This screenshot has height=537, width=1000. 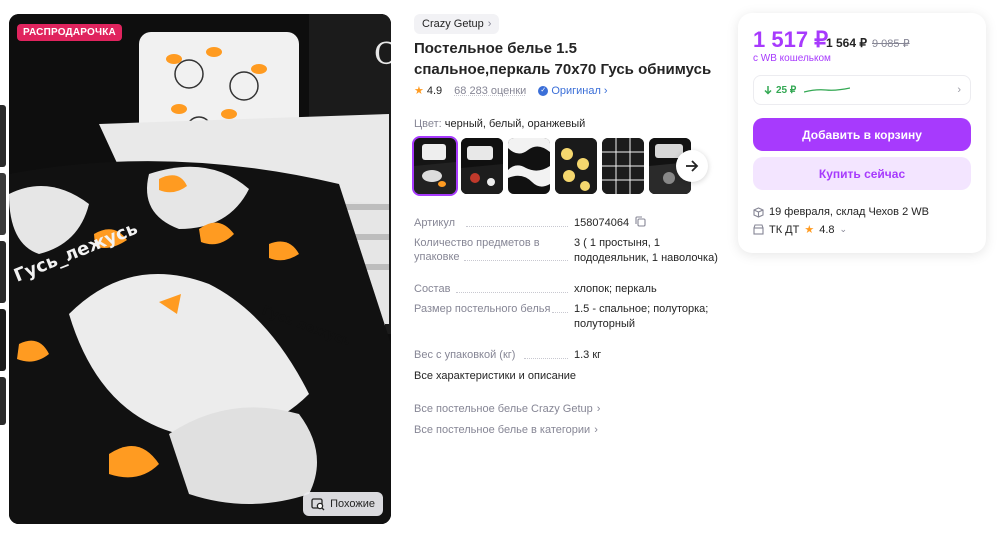 I want to click on spec-row: Вес с упаковкой (кг) 1.3 кг, so click(x=569, y=355).